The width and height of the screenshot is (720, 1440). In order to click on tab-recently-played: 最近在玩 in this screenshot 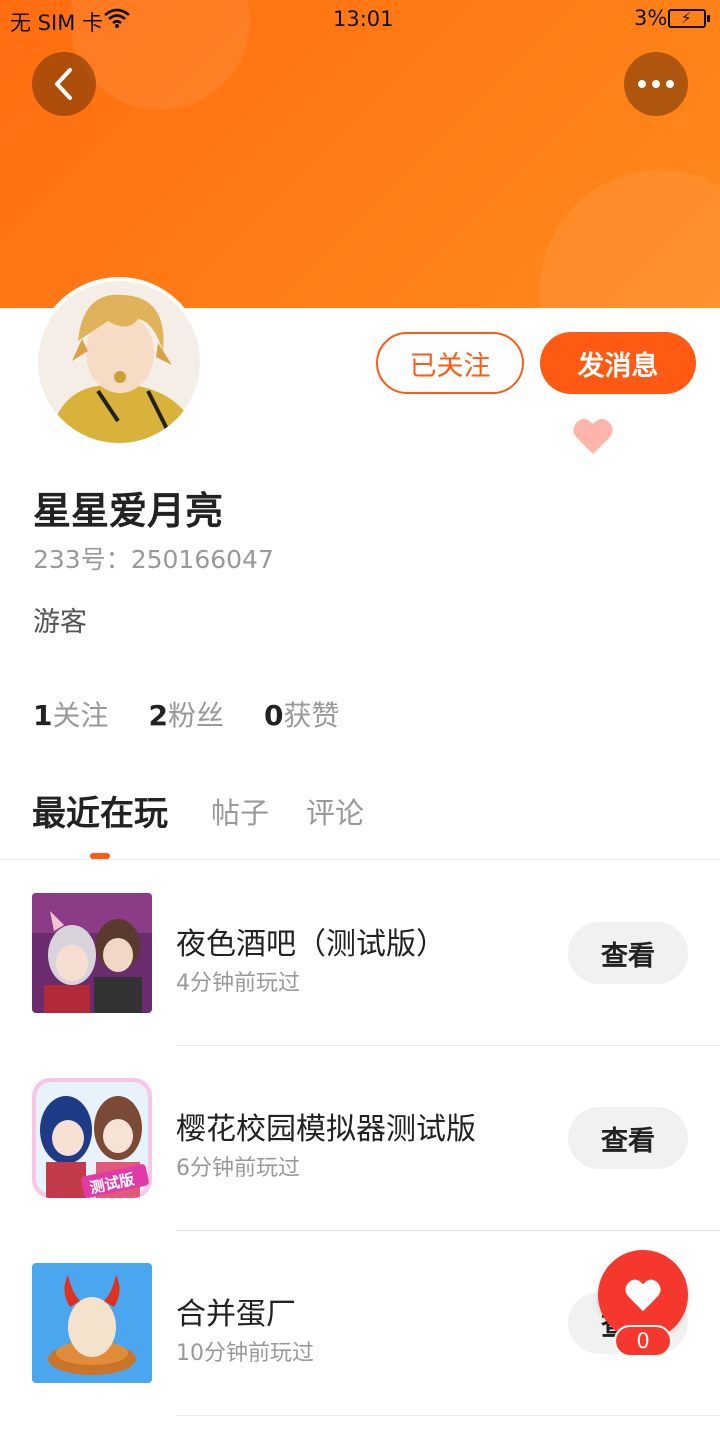, I will do `click(100, 810)`.